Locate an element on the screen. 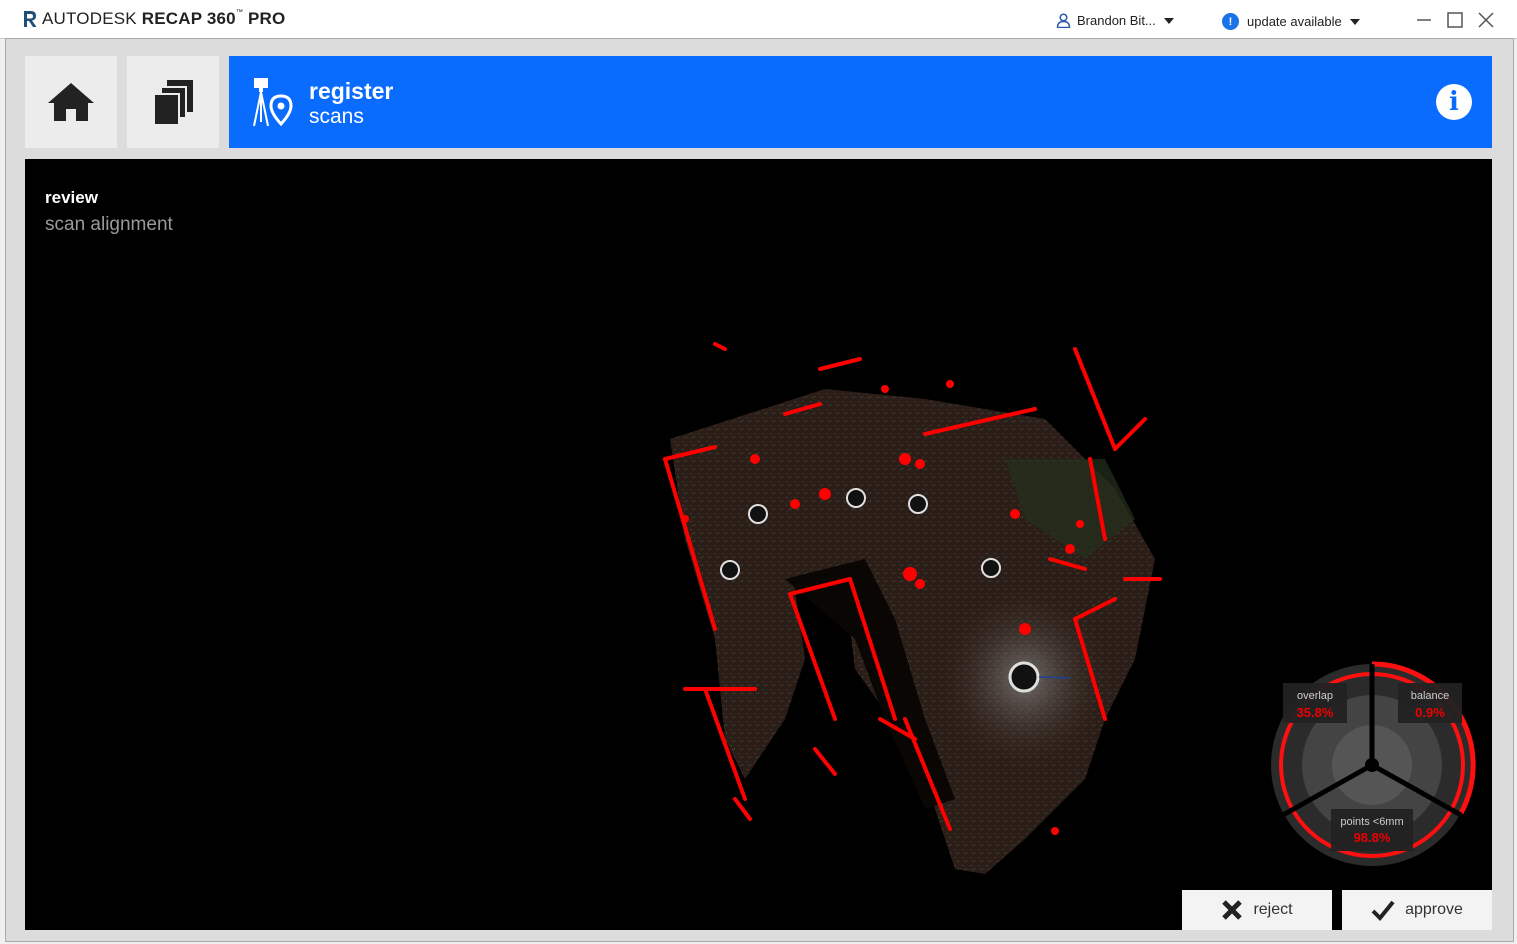  minimize-icon is located at coordinates (1424, 20).